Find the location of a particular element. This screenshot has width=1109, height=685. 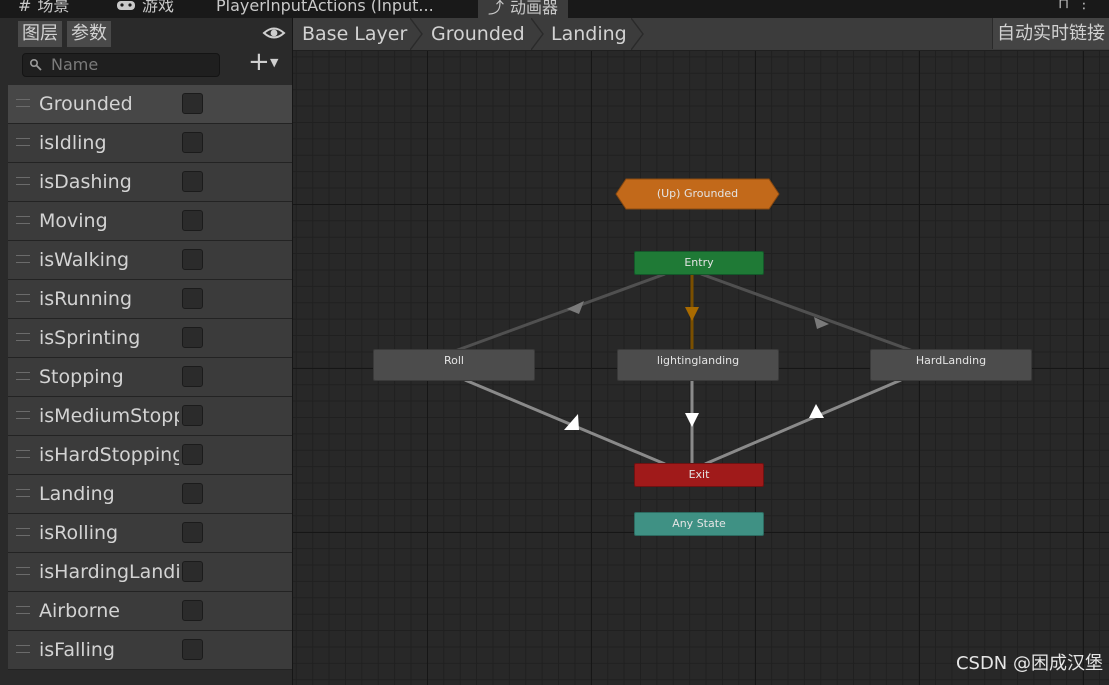

parameter-row: isWalking is located at coordinates (150, 260).